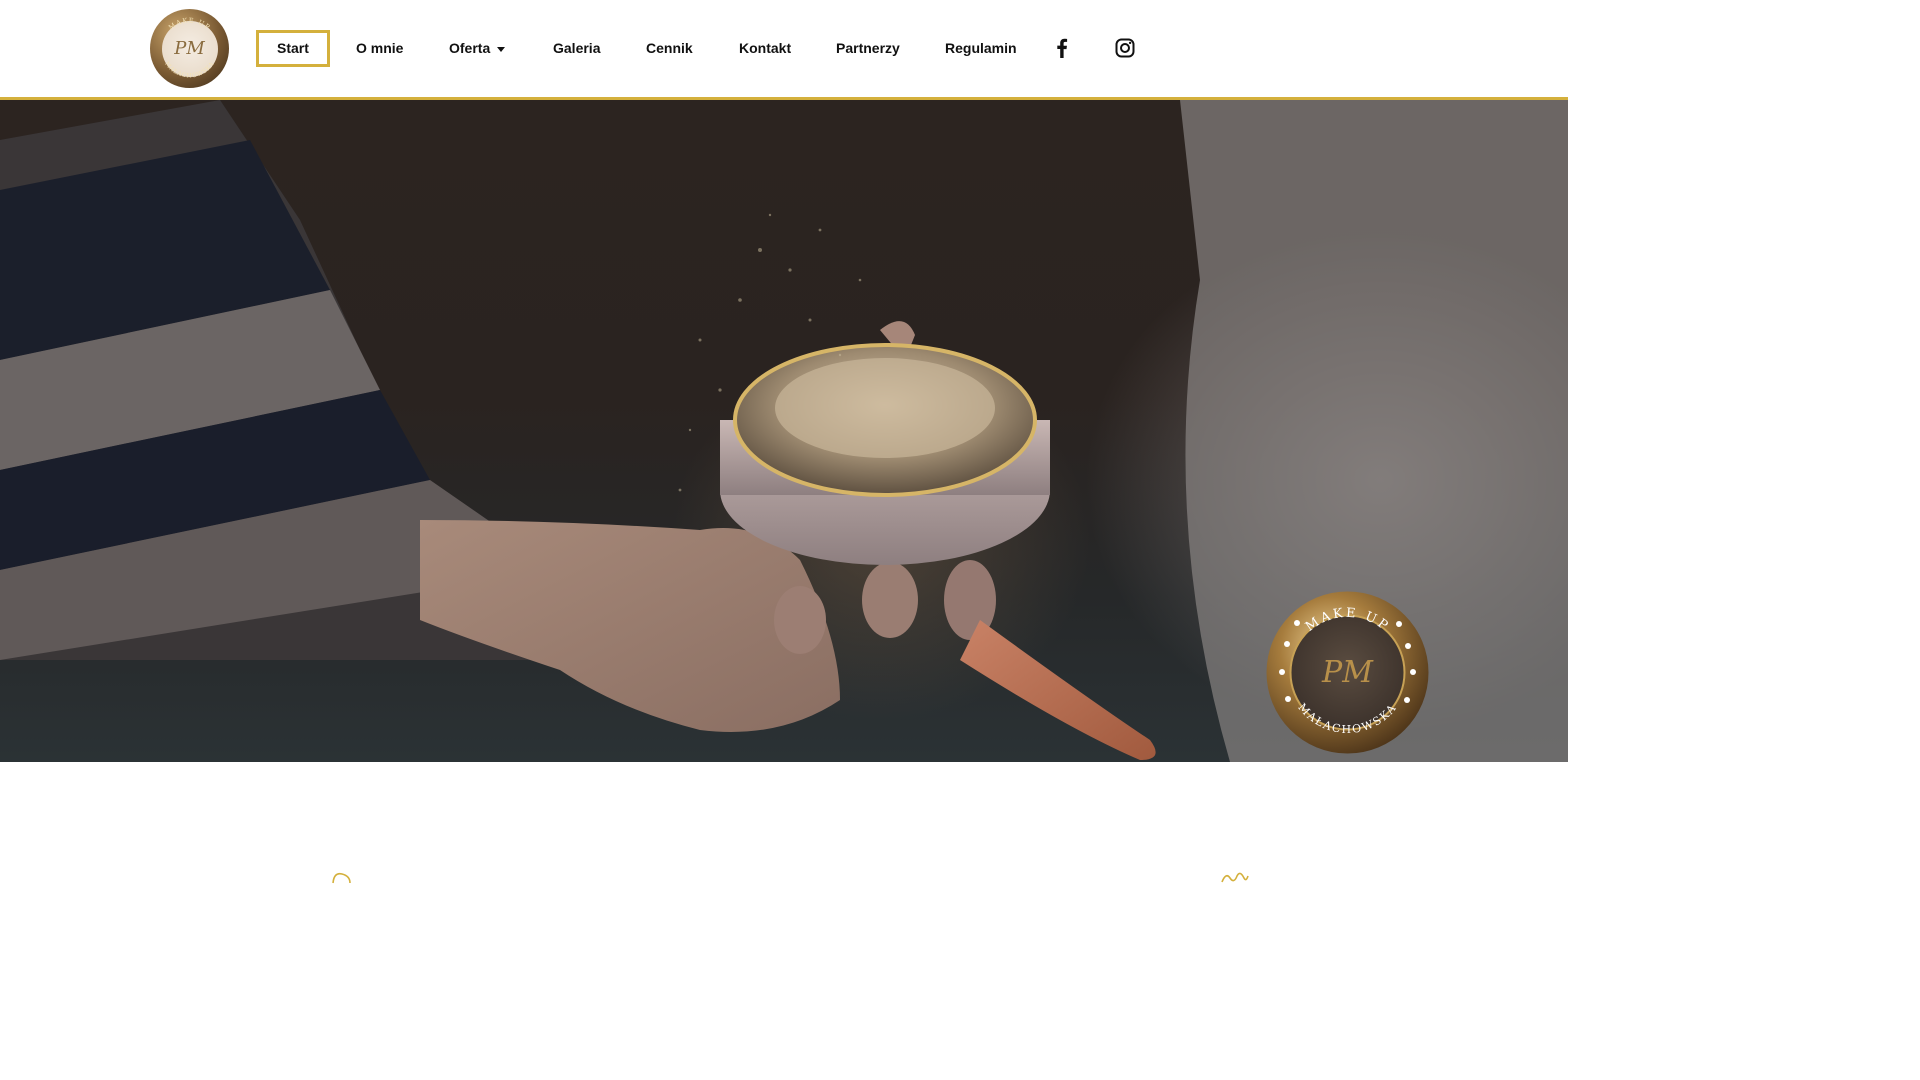 The width and height of the screenshot is (1920, 1080). I want to click on nav-item-start: Start, so click(293, 48).